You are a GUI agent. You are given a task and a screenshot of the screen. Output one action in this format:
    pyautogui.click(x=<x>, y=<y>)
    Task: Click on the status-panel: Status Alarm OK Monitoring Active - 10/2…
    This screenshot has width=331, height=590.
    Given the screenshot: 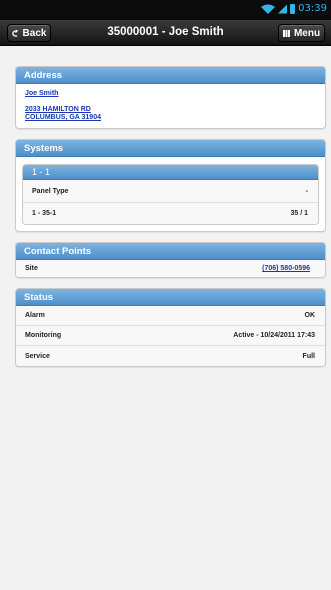 What is the action you would take?
    pyautogui.click(x=170, y=327)
    